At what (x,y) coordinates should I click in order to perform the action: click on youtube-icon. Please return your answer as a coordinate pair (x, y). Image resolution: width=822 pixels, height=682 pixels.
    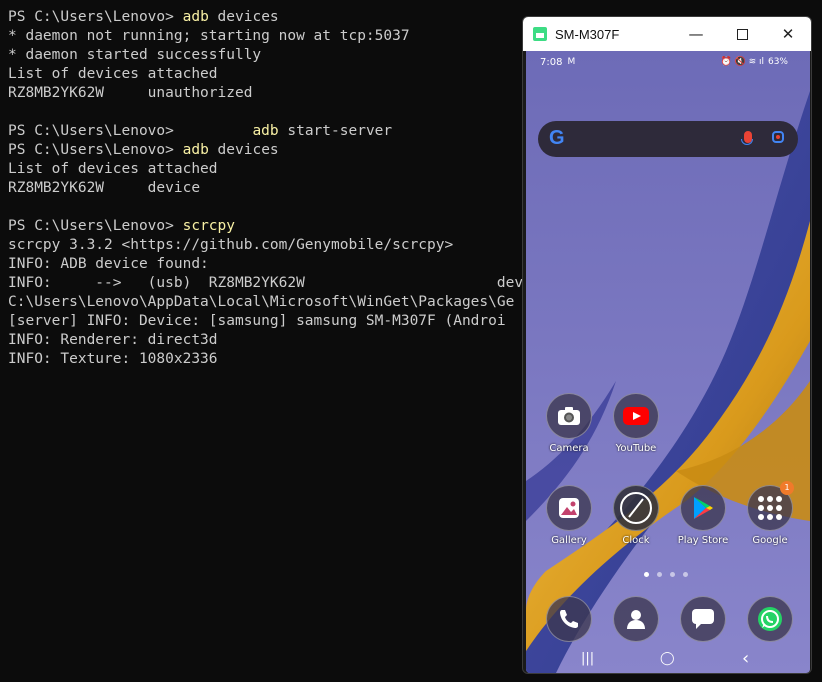
    Looking at the image, I should click on (636, 416).